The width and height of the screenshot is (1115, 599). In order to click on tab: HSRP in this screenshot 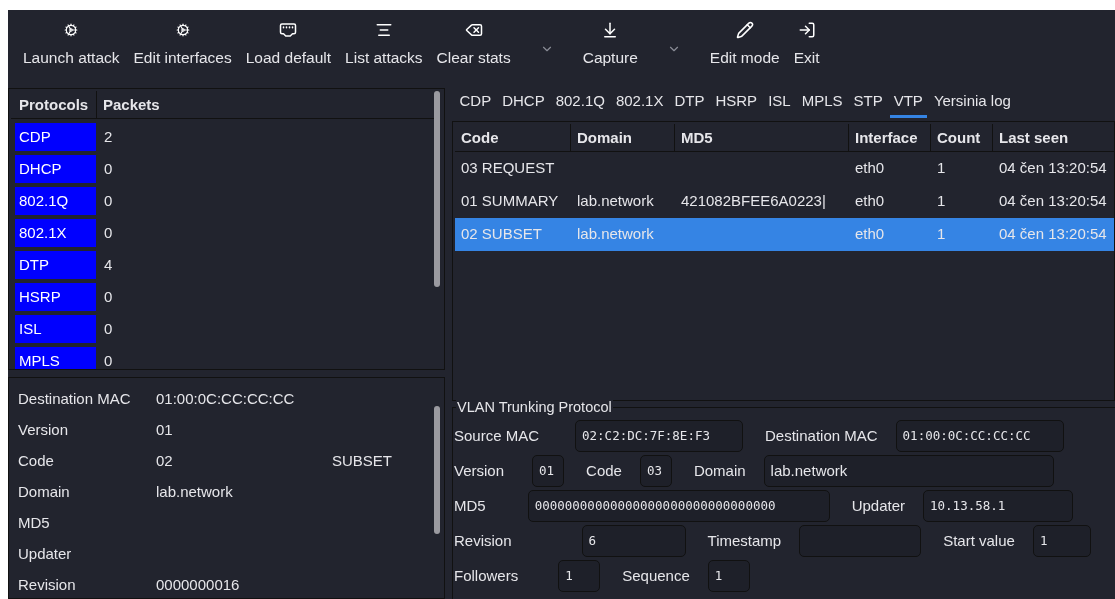, I will do `click(736, 103)`.